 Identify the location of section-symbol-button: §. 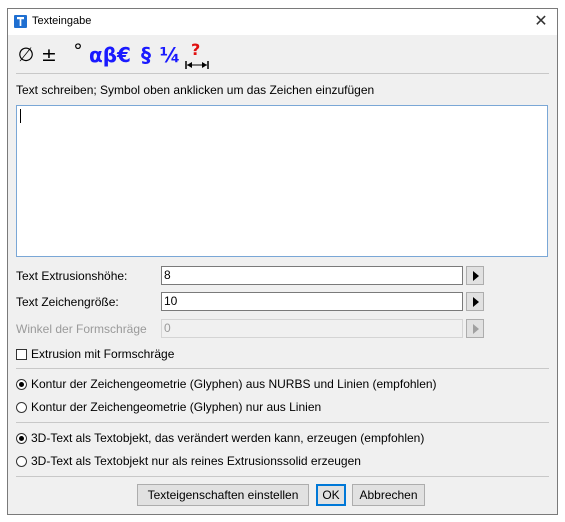
(146, 55).